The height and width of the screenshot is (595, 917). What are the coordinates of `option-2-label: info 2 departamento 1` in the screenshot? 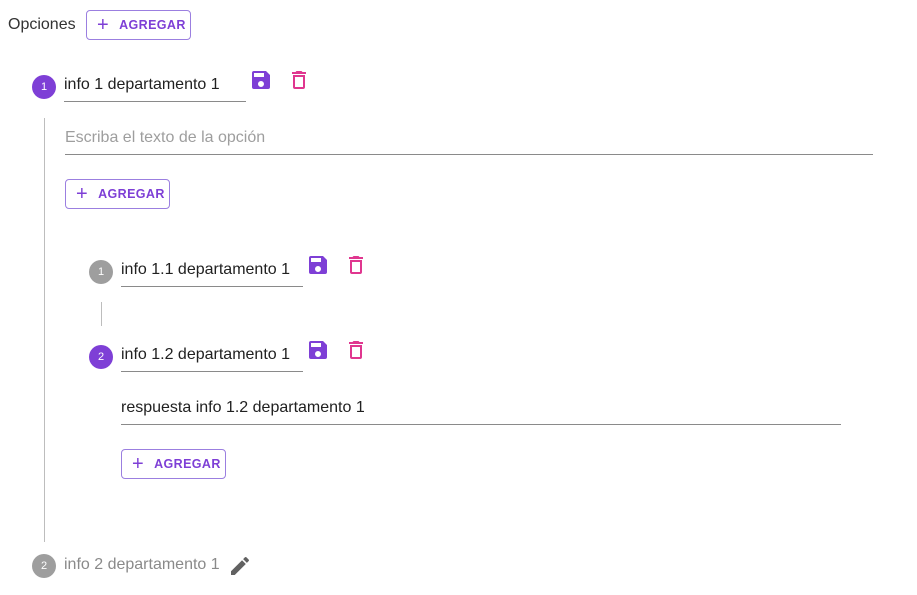 It's located at (142, 565).